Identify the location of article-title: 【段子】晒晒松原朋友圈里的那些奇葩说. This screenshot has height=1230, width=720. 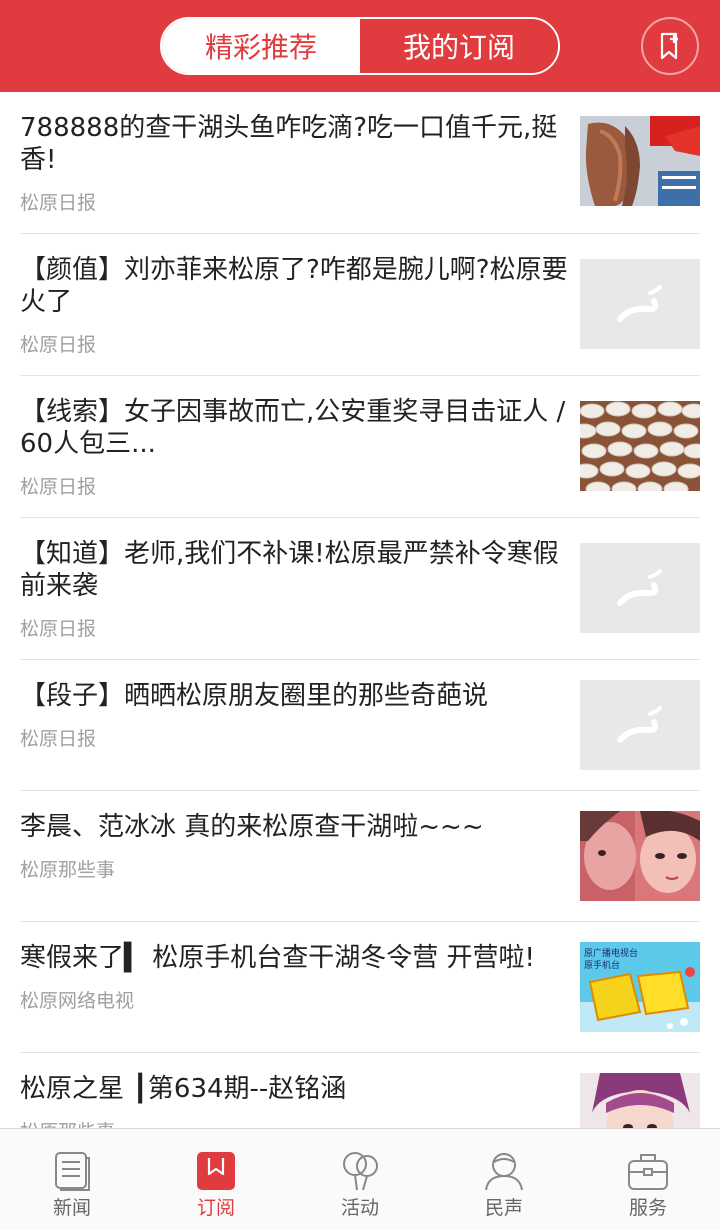
(254, 696).